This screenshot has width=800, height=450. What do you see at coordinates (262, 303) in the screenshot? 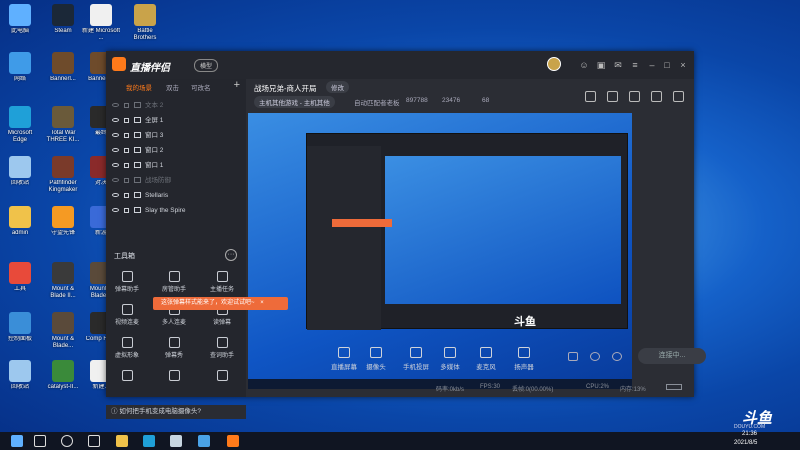
I see `toast-close-icon: ×` at bounding box center [262, 303].